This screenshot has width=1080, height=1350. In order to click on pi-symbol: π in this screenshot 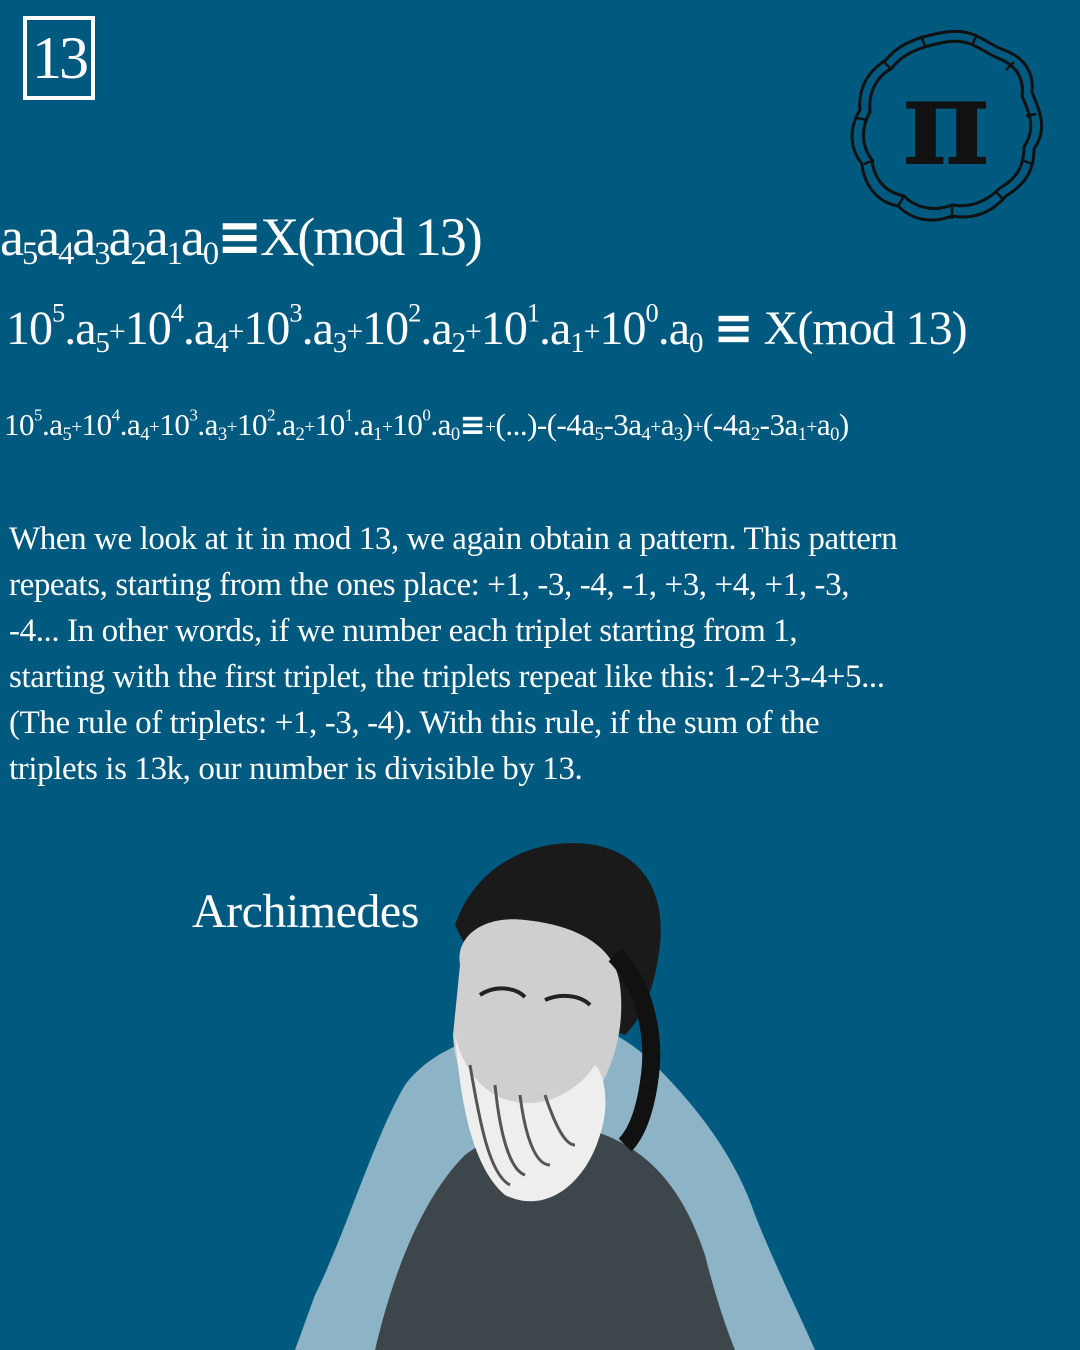, I will do `click(946, 122)`.